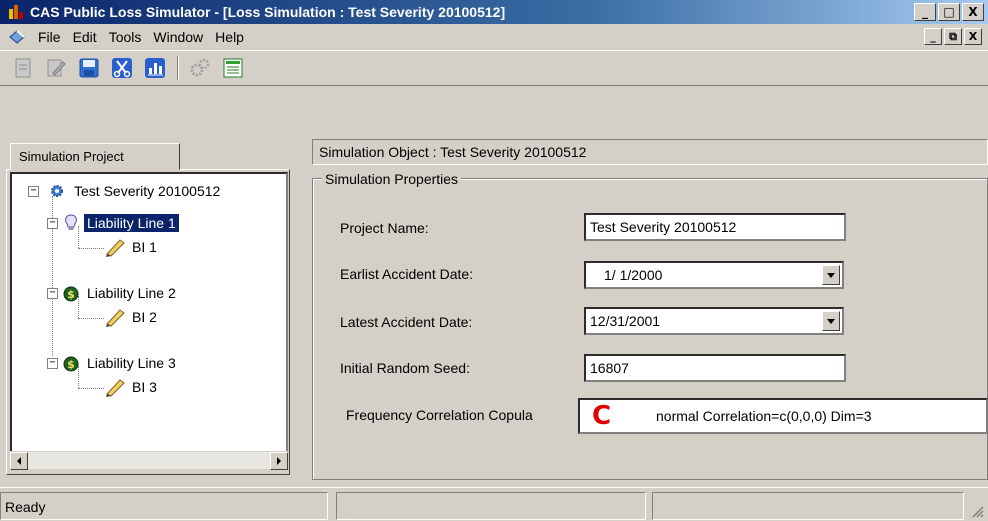 This screenshot has width=988, height=521. Describe the element at coordinates (439, 415) in the screenshot. I see `frequency-correlation-copula-label: Frequency Correlation Copula` at that location.